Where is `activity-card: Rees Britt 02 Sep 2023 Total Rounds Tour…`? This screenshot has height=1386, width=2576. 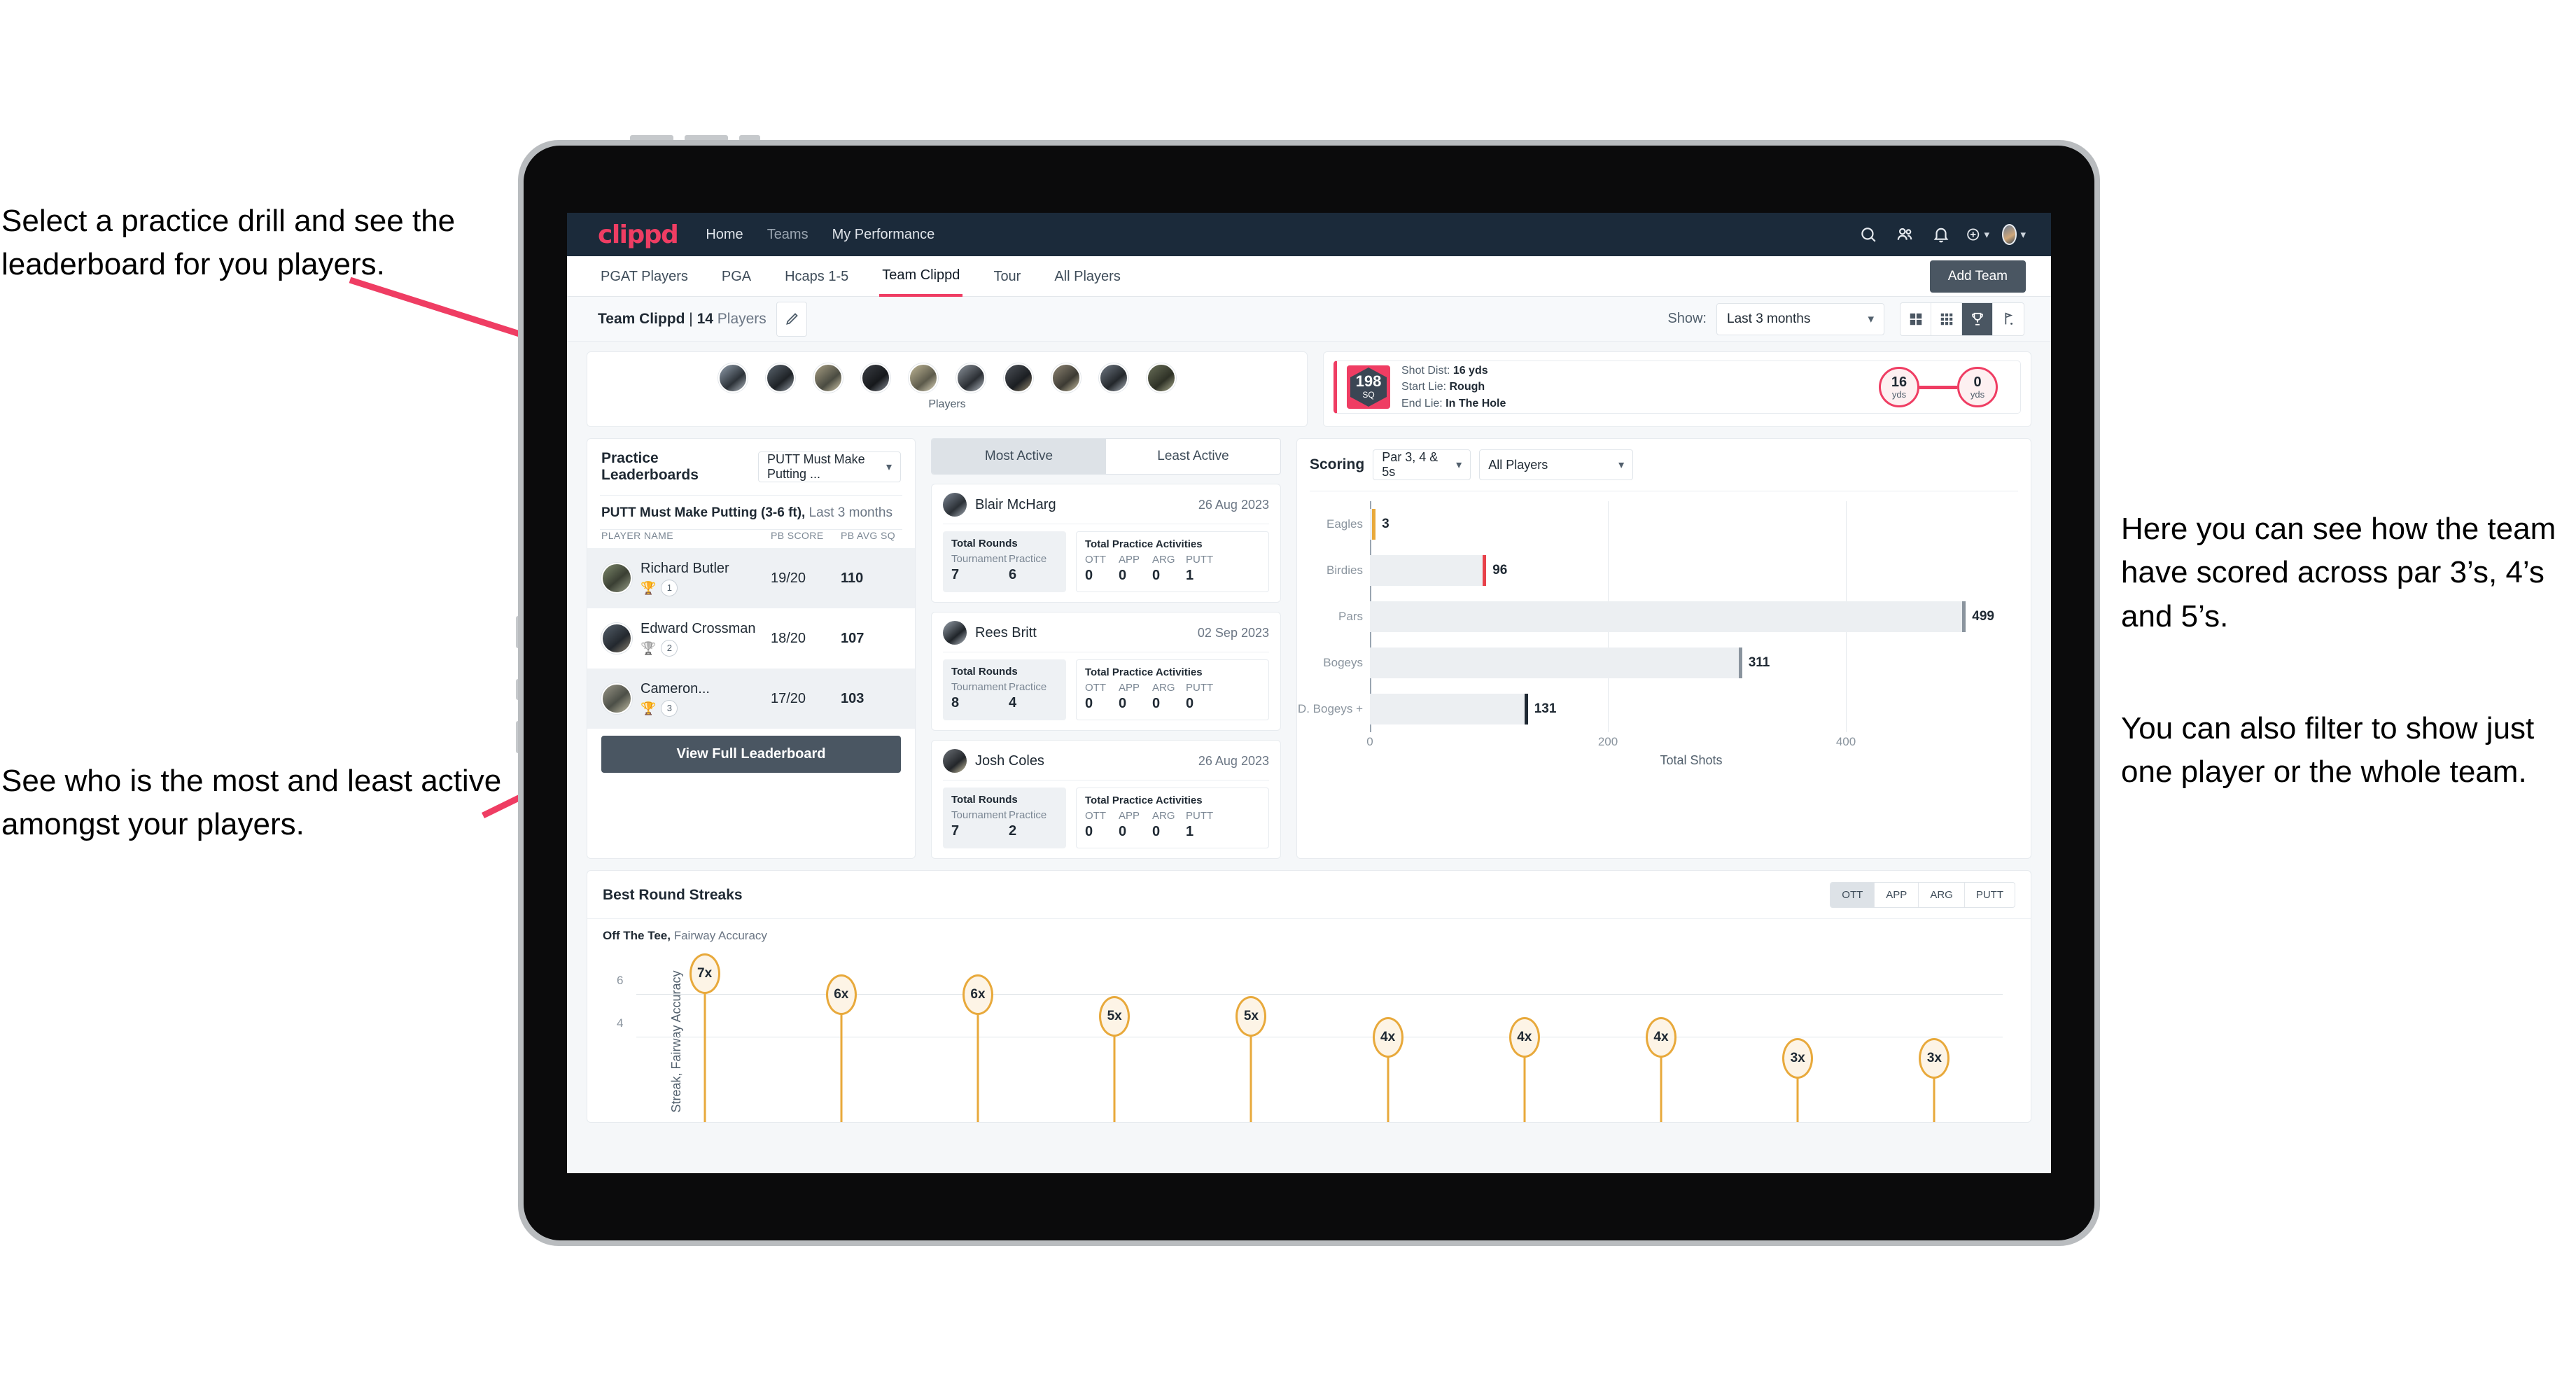
activity-card: Rees Britt 02 Sep 2023 Total Rounds Tour… is located at coordinates (1106, 671).